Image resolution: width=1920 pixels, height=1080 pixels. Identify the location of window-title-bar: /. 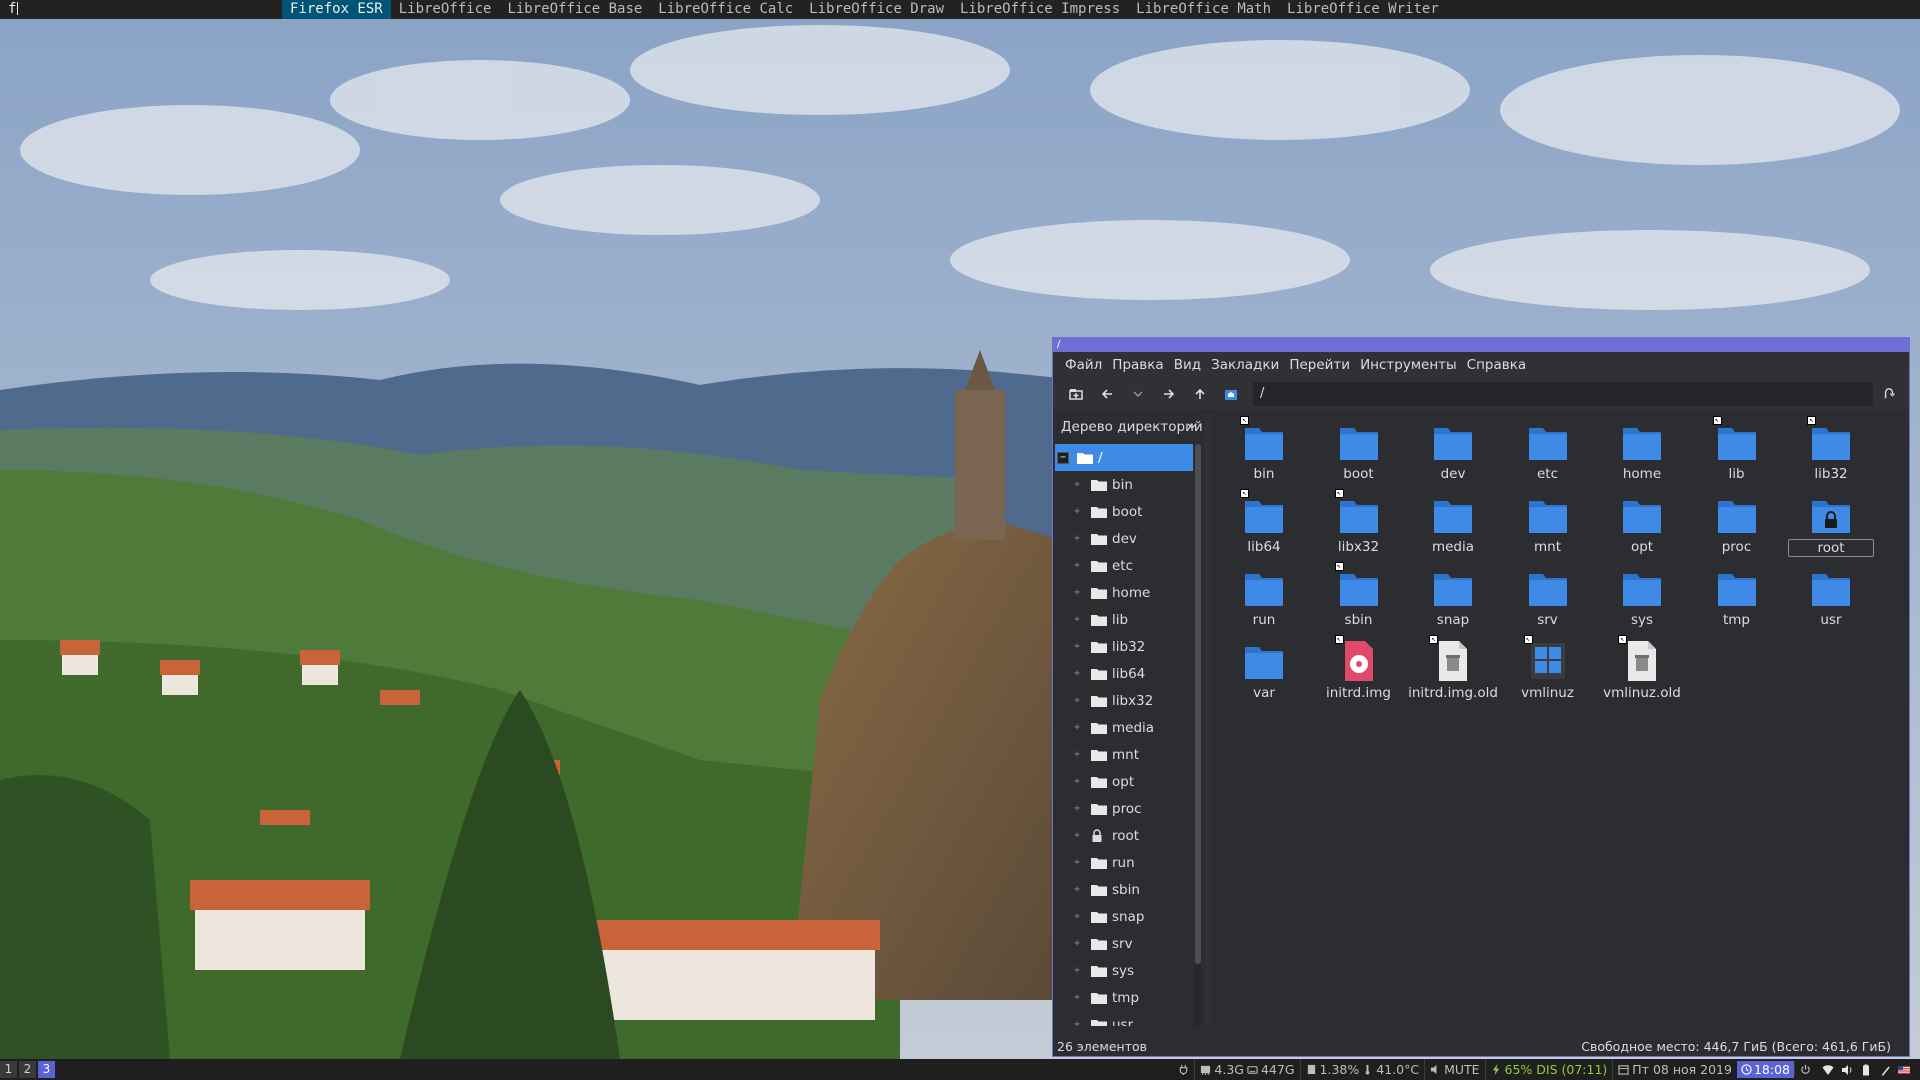
(1481, 345).